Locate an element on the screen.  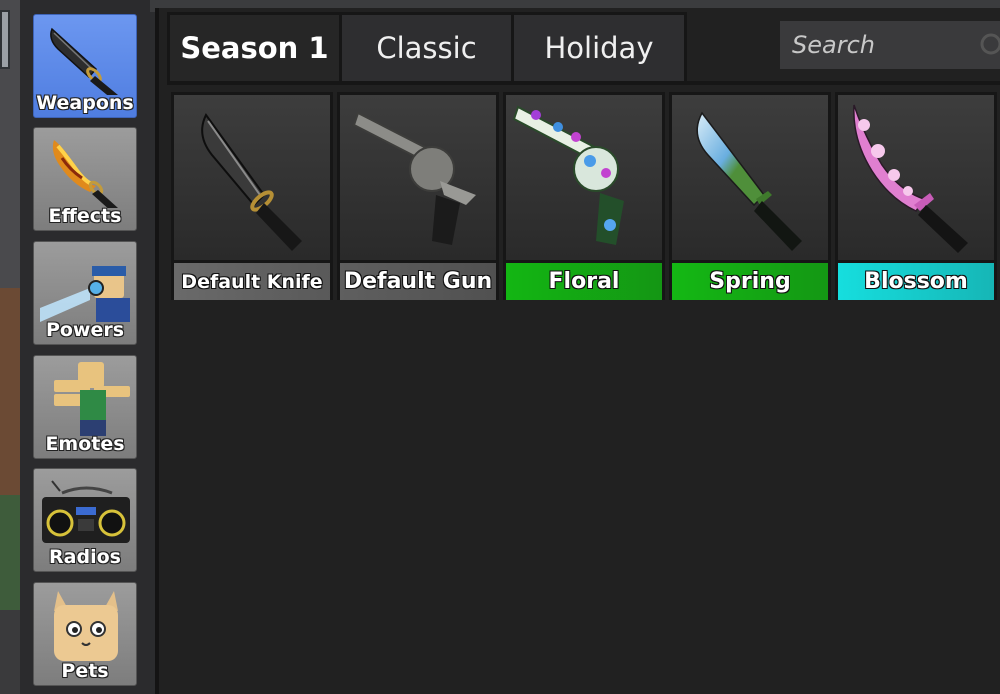
item-name: Default Knife is located at coordinates (252, 281).